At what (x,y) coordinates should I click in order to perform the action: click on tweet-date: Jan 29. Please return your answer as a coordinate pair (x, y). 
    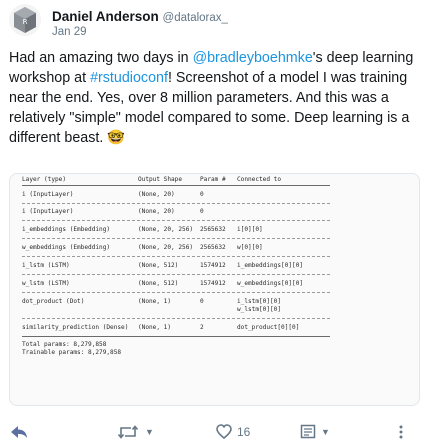
    Looking at the image, I should click on (69, 32).